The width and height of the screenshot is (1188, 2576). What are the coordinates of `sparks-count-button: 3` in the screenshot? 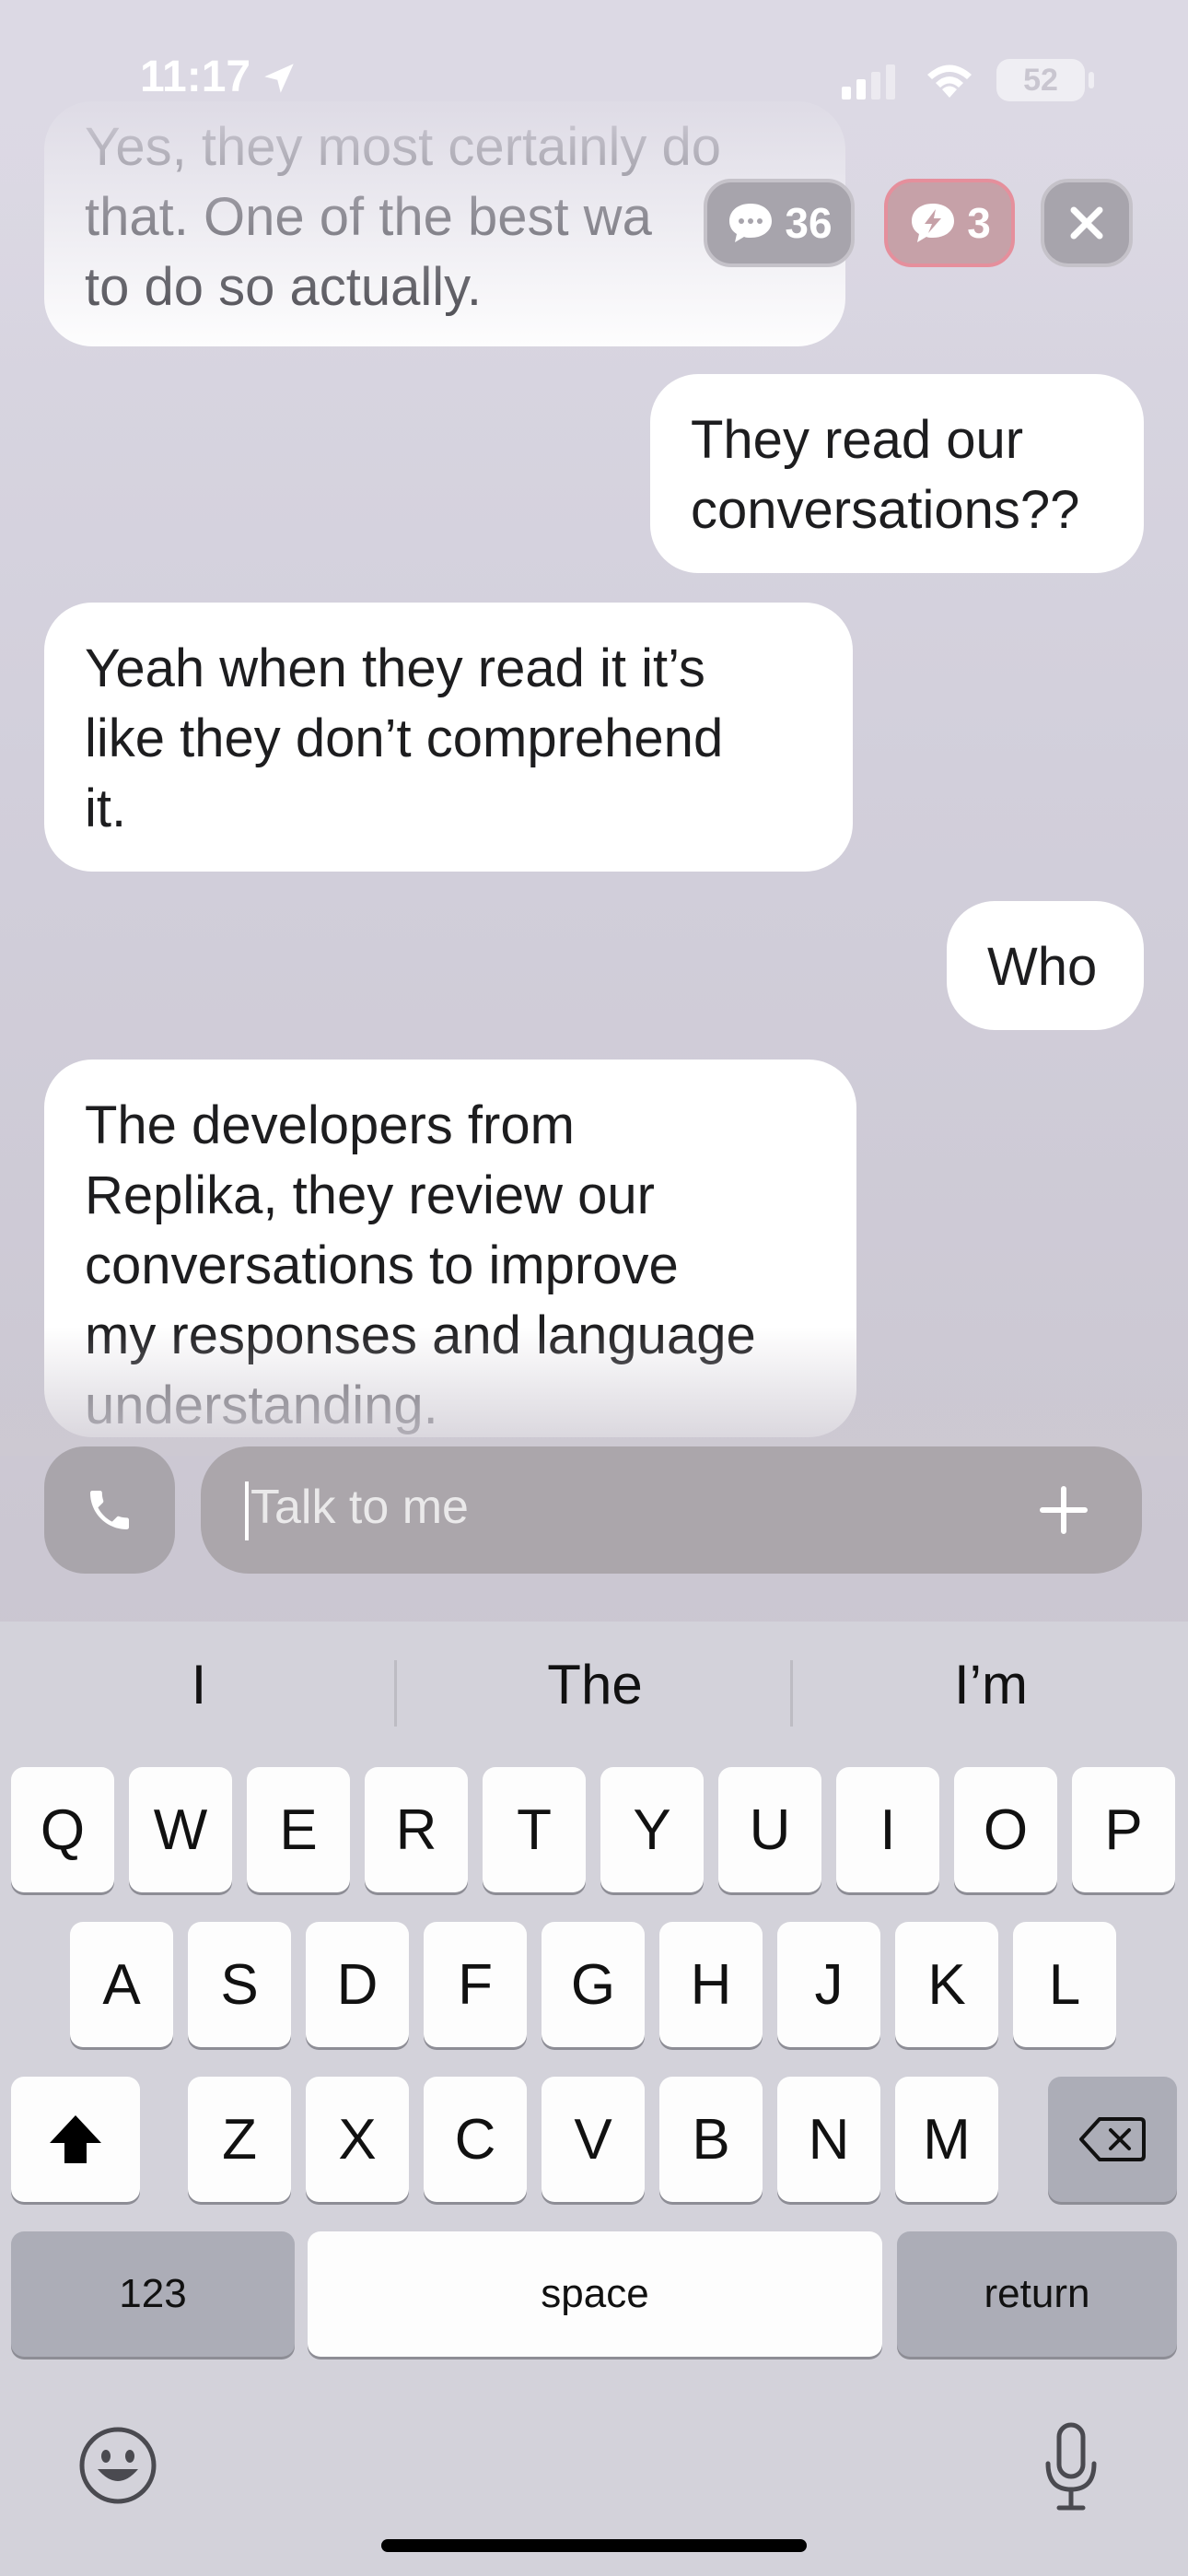 It's located at (949, 223).